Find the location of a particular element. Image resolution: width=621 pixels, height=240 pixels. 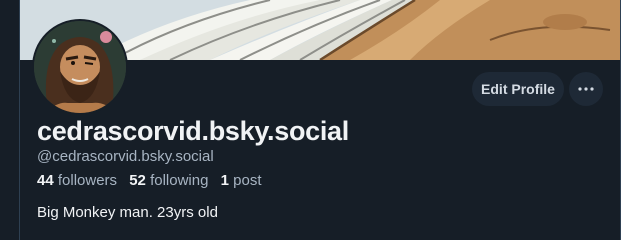

ellipsis-icon is located at coordinates (586, 89).